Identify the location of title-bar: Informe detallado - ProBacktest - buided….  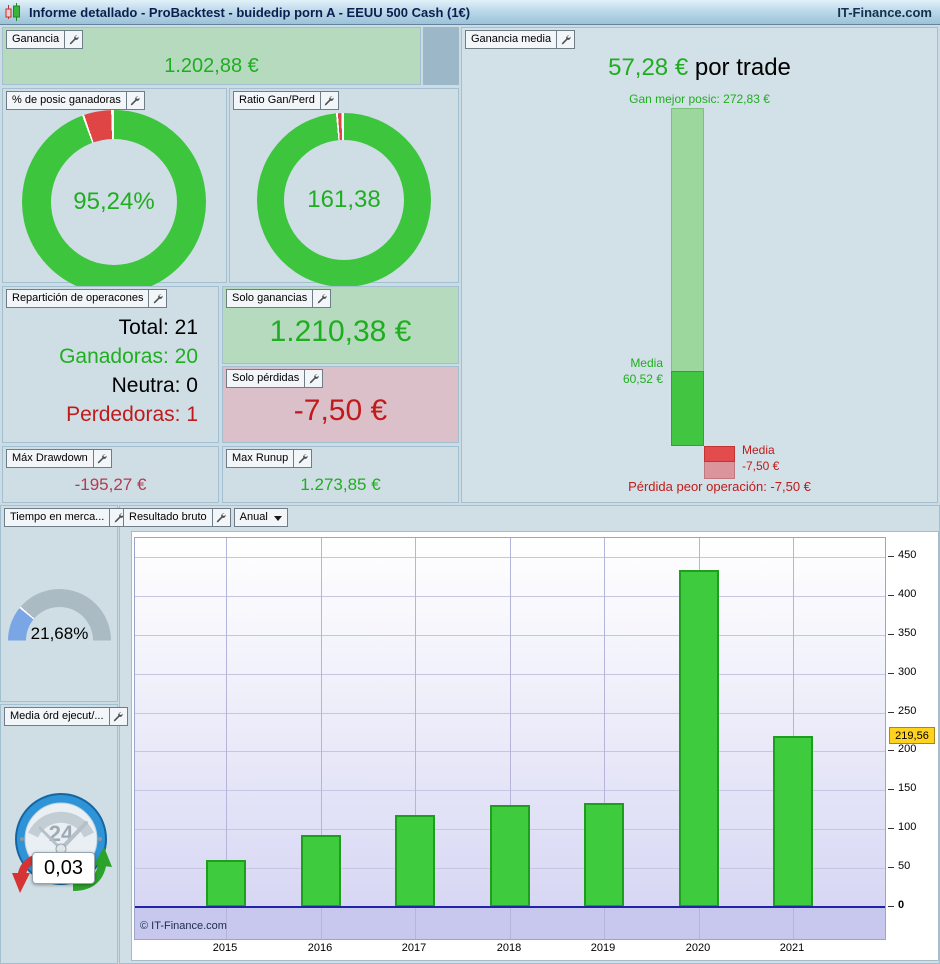
(470, 12).